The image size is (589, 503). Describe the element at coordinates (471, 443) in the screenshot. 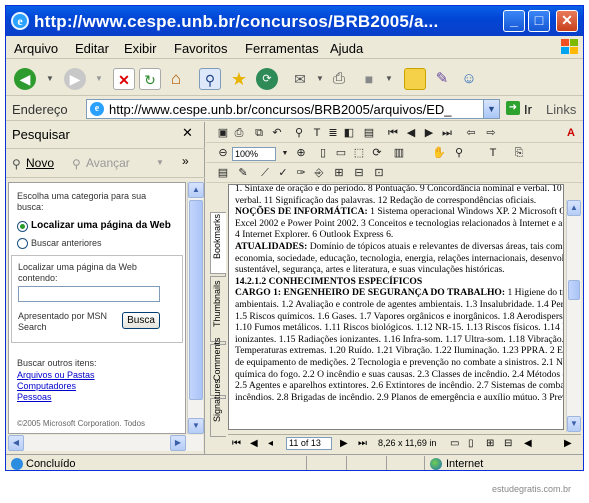

I see `continuous-icon: ▯` at that location.